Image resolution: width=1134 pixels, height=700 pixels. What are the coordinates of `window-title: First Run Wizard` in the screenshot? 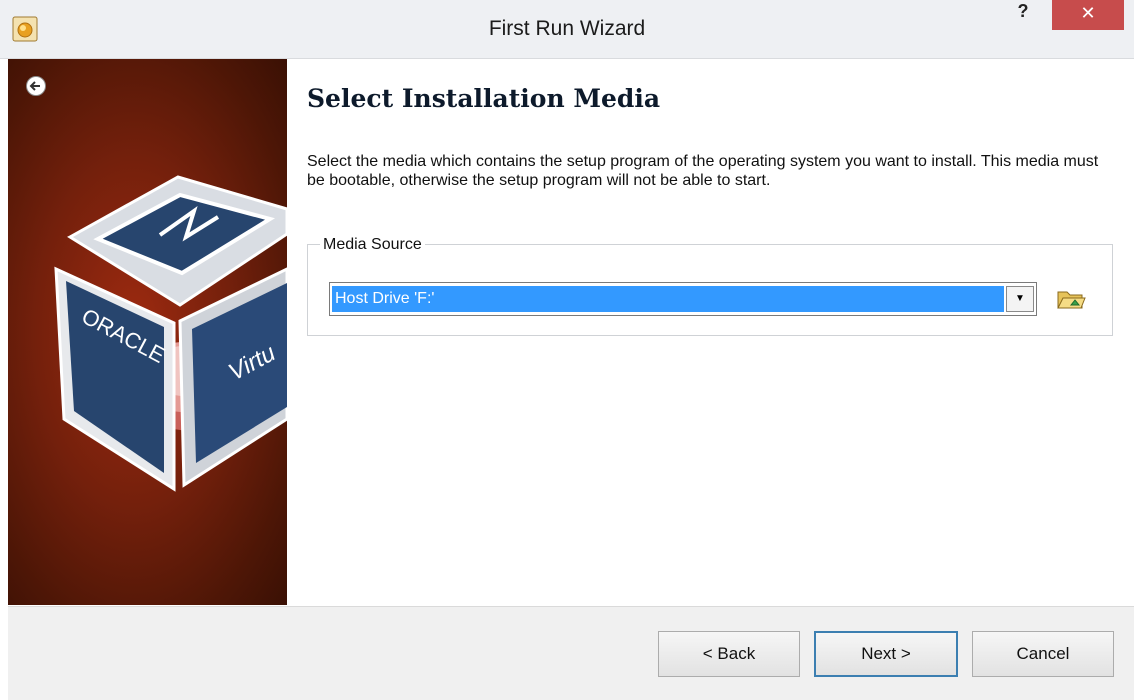 It's located at (567, 28).